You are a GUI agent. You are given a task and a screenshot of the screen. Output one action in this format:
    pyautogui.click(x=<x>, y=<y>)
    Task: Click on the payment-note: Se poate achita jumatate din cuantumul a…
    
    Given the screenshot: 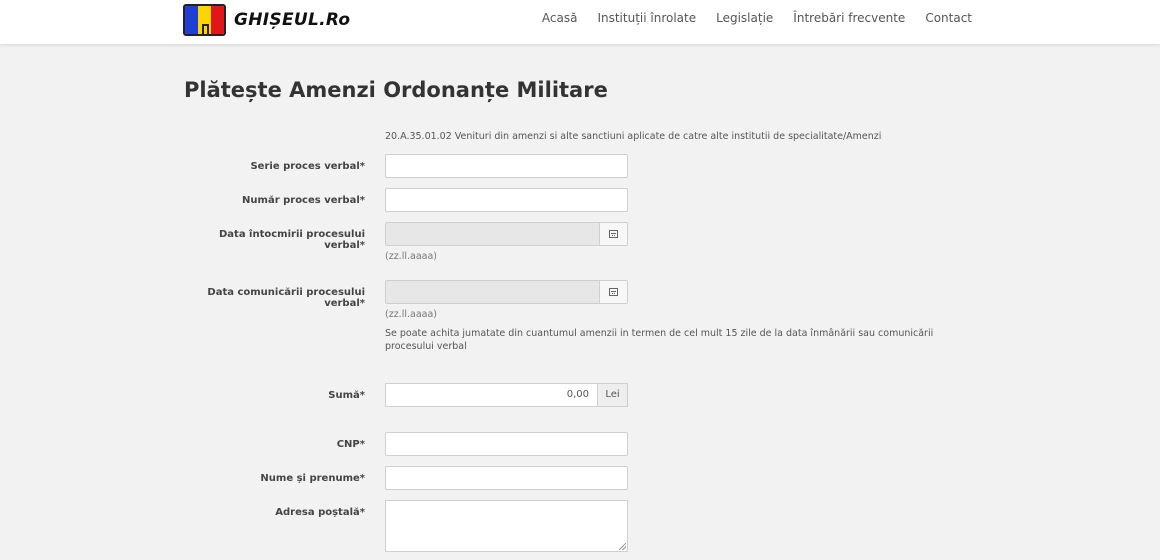 What is the action you would take?
    pyautogui.click(x=659, y=340)
    